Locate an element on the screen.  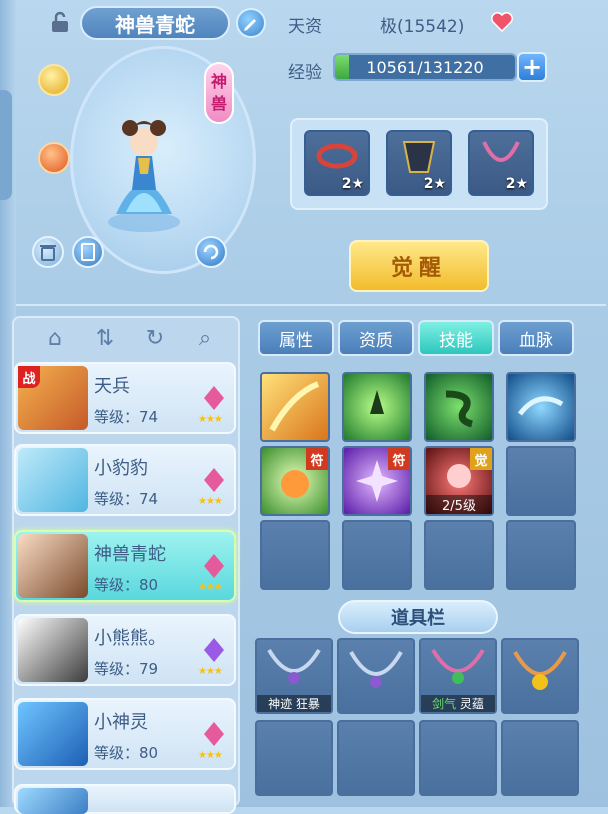
armor-icon is located at coordinates (419, 157).